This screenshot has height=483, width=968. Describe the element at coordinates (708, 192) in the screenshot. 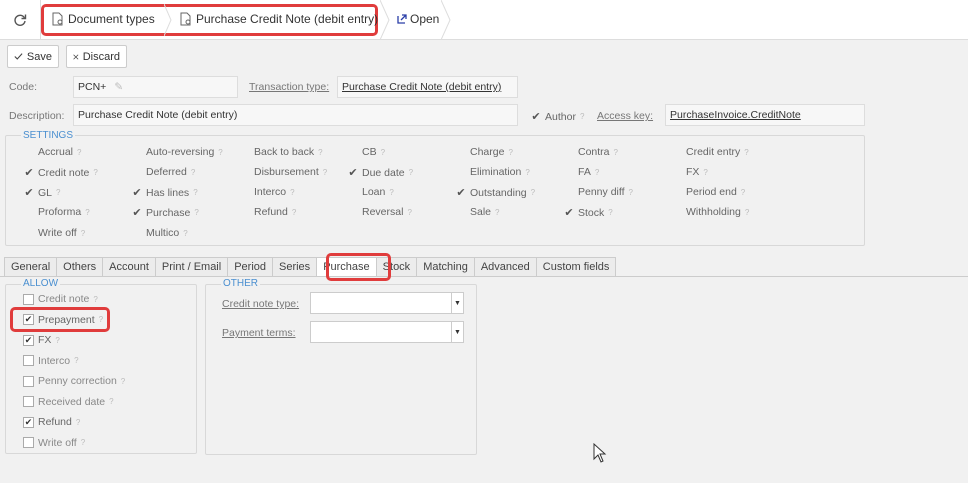

I see `setting-item: Period end?` at that location.